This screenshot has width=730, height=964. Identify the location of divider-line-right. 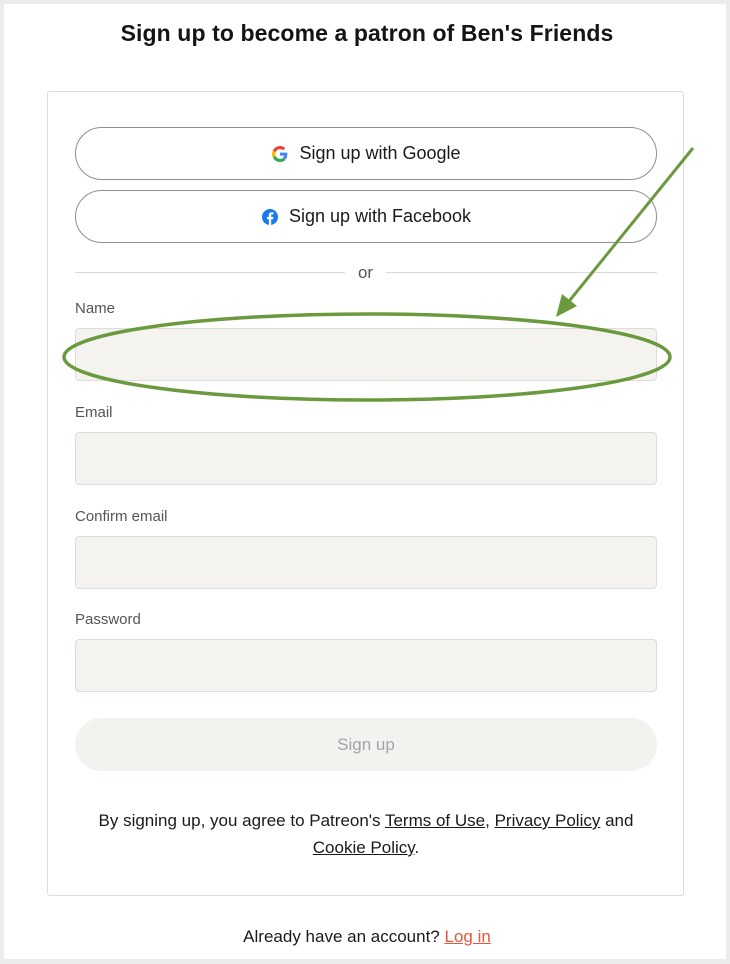
(521, 272).